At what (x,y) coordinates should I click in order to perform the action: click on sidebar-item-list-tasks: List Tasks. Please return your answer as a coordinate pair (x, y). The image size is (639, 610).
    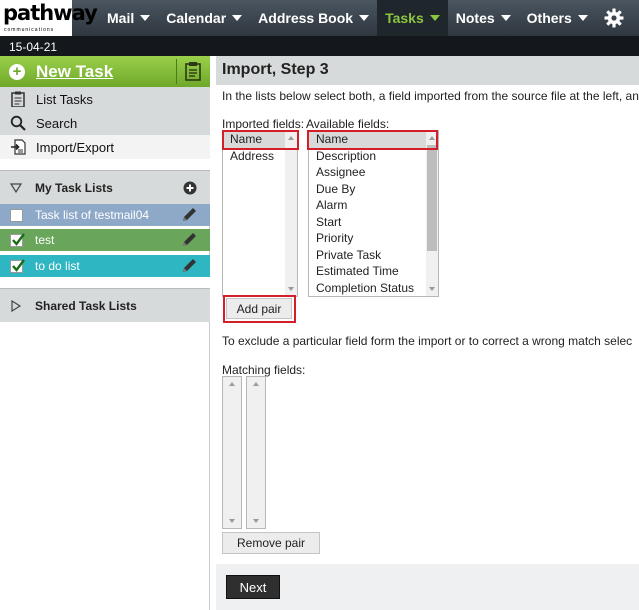
    Looking at the image, I should click on (105, 99).